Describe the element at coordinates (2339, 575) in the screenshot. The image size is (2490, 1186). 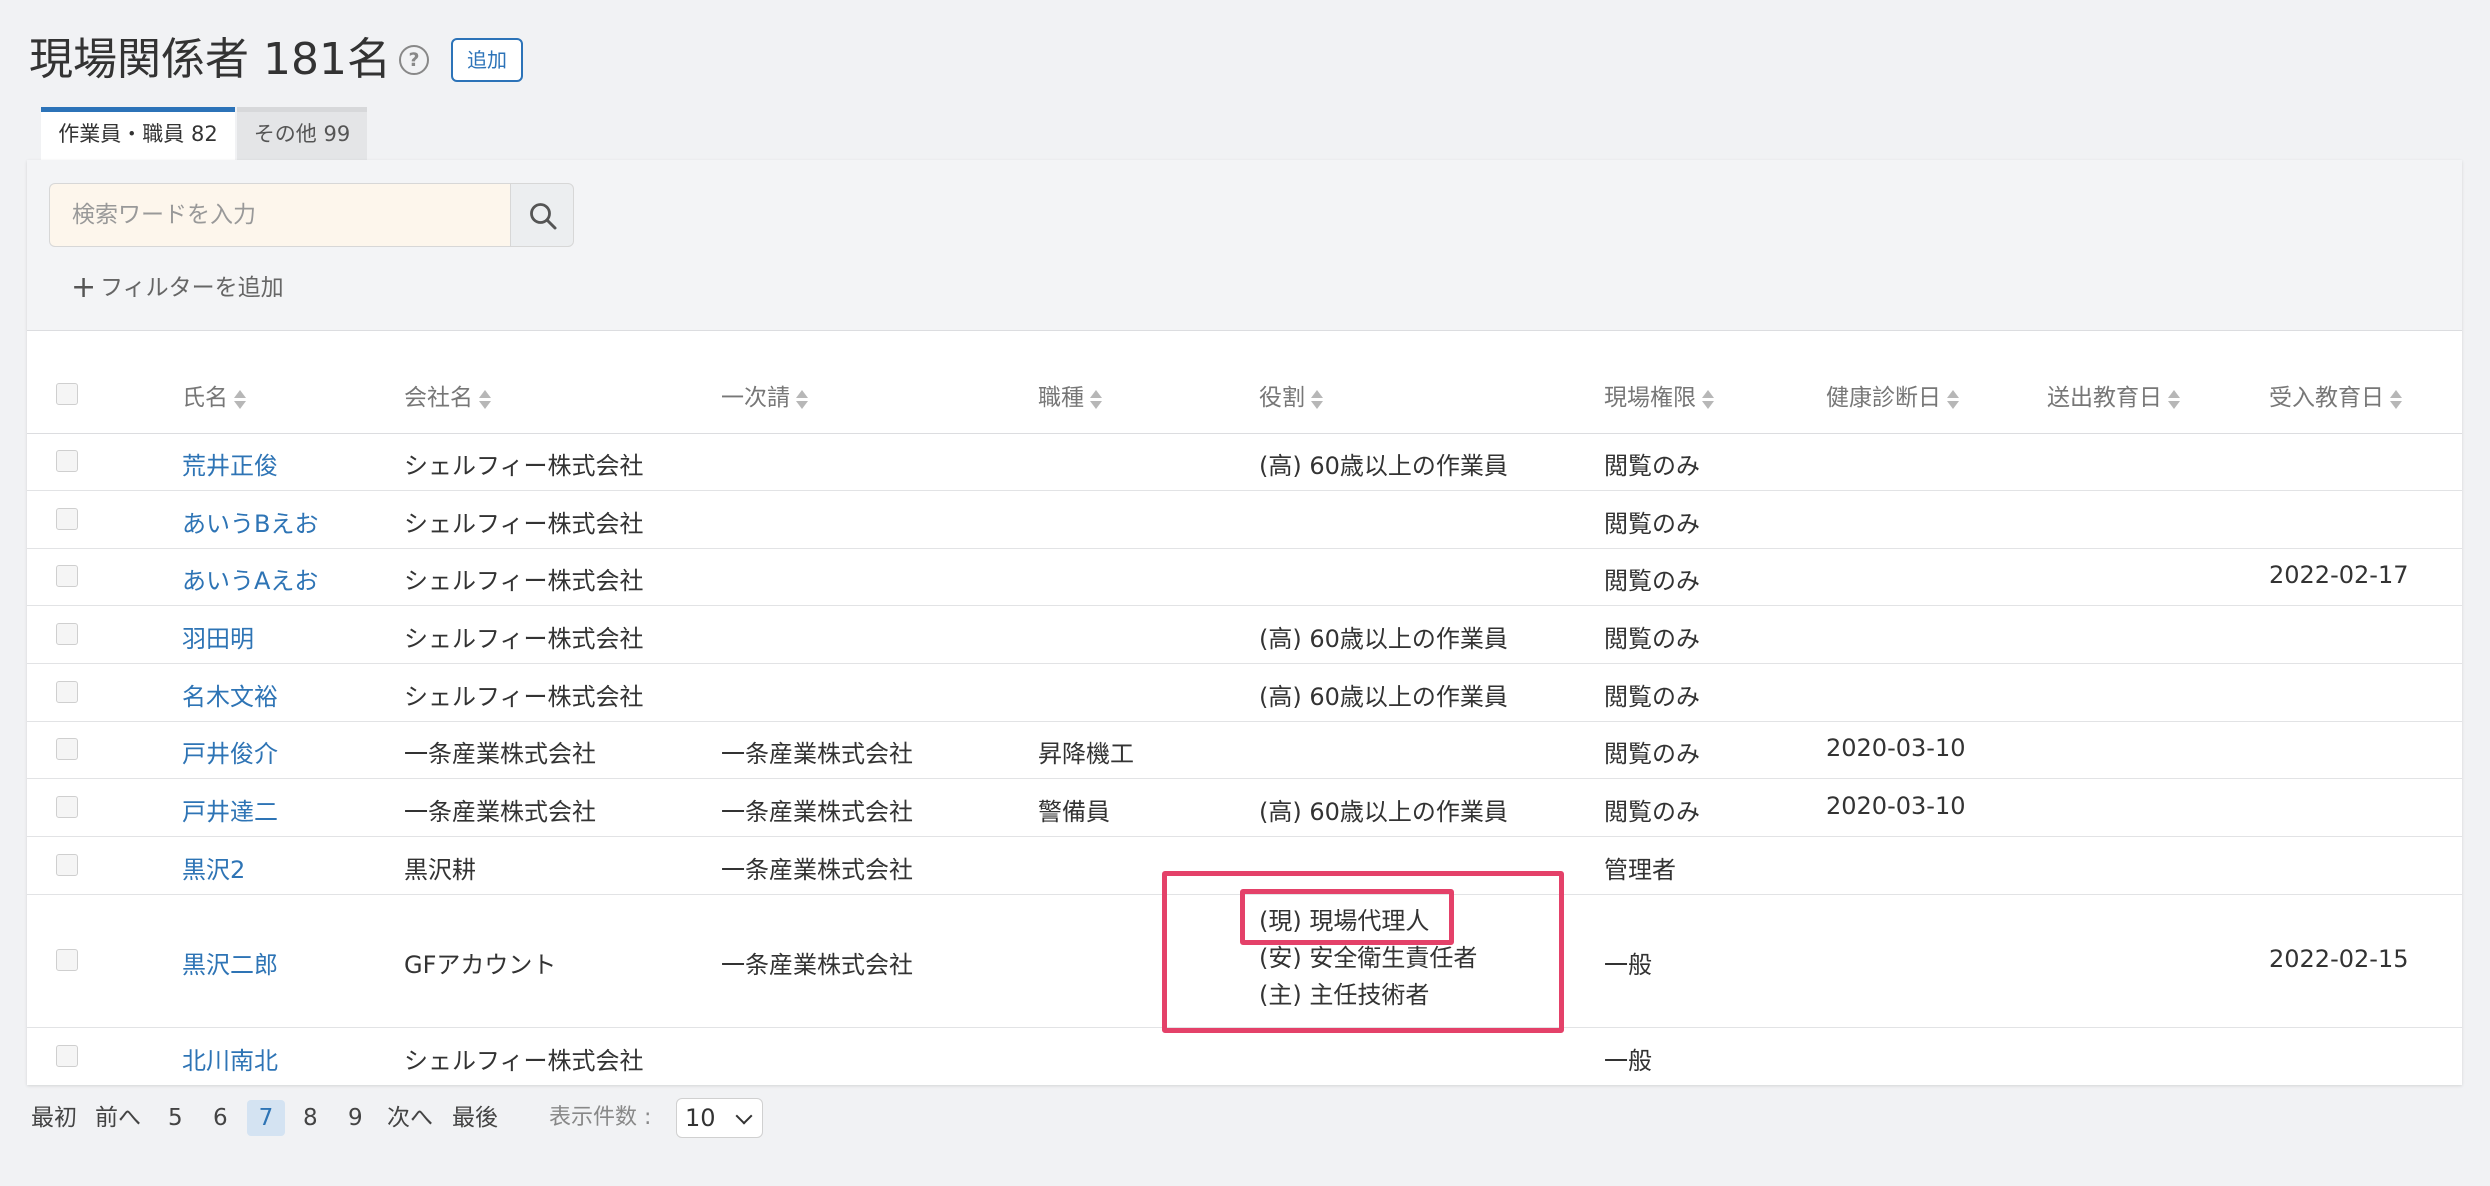
I see `recv-edu-date-cell: 2022-02-17` at that location.